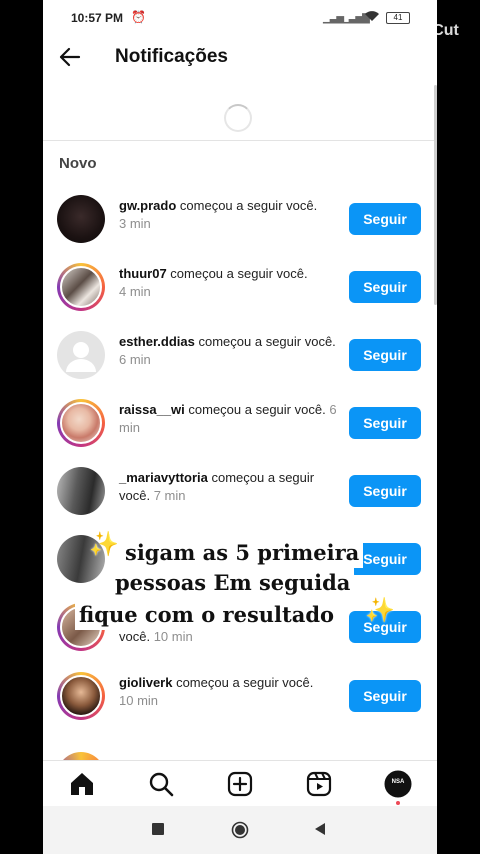 This screenshot has height=854, width=480. What do you see at coordinates (171, 56) in the screenshot?
I see `page-title: Notificações` at bounding box center [171, 56].